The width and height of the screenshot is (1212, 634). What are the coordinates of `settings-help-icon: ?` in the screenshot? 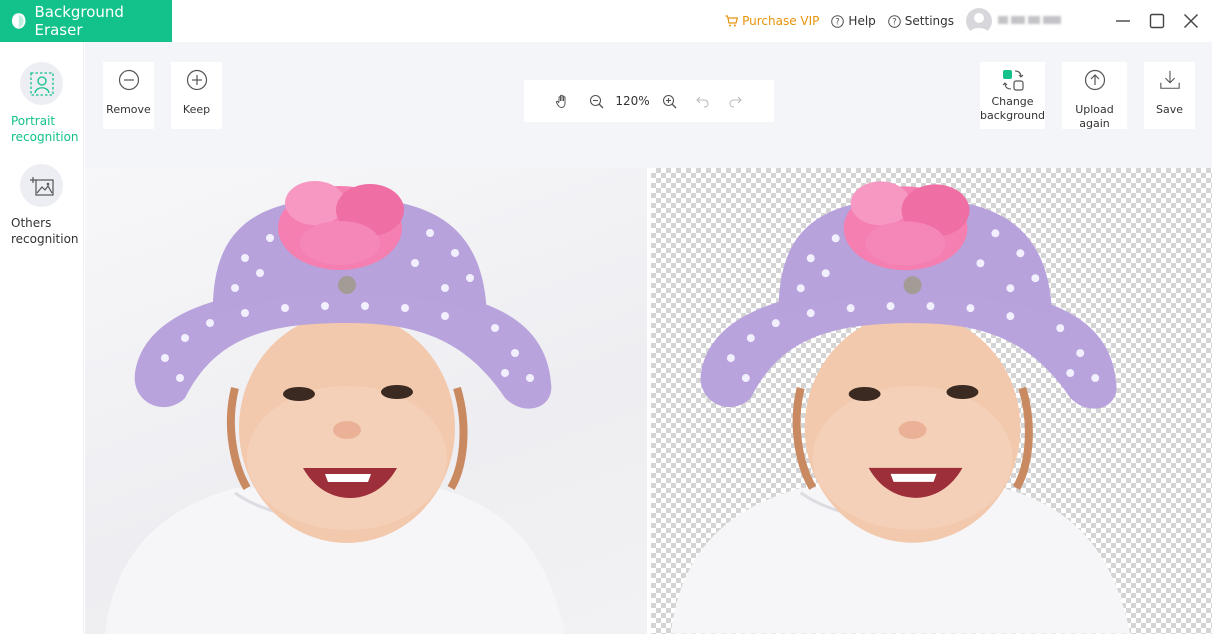 It's located at (894, 21).